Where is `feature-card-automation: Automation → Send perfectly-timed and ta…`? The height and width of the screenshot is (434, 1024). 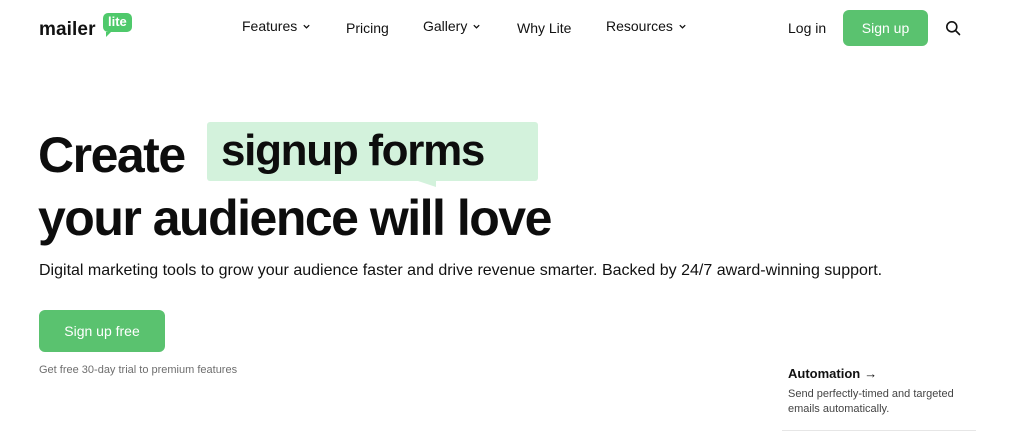
feature-card-automation: Automation → Send perfectly-timed and ta… is located at coordinates (883, 391).